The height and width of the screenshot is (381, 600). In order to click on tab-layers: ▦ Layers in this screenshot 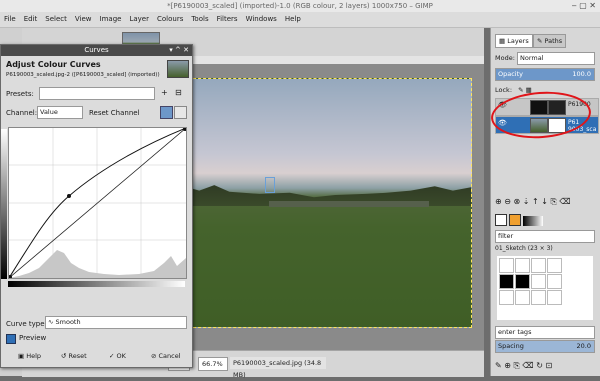, I will do `click(514, 41)`.